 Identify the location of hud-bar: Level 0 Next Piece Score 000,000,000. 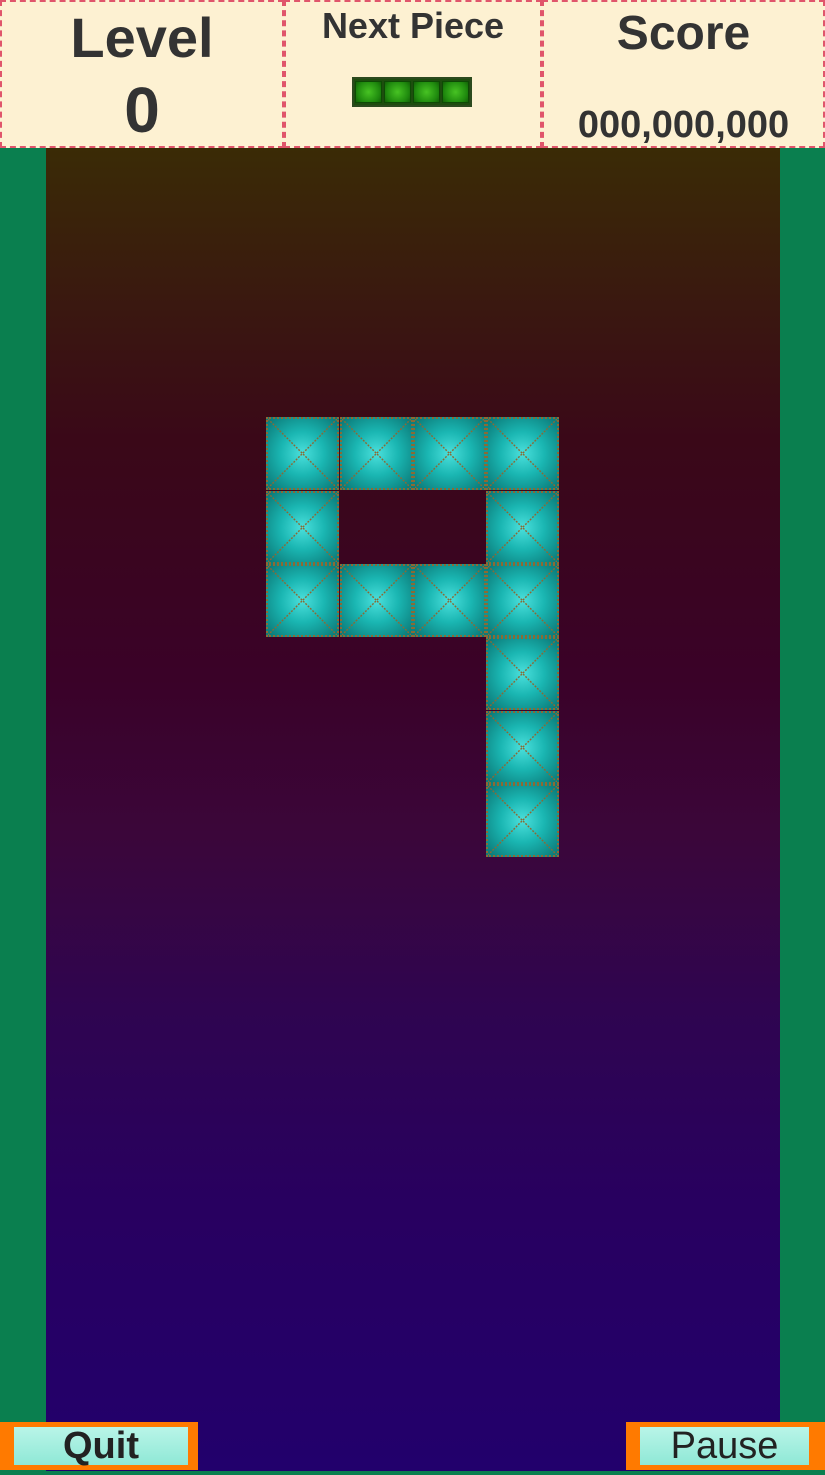
(412, 74).